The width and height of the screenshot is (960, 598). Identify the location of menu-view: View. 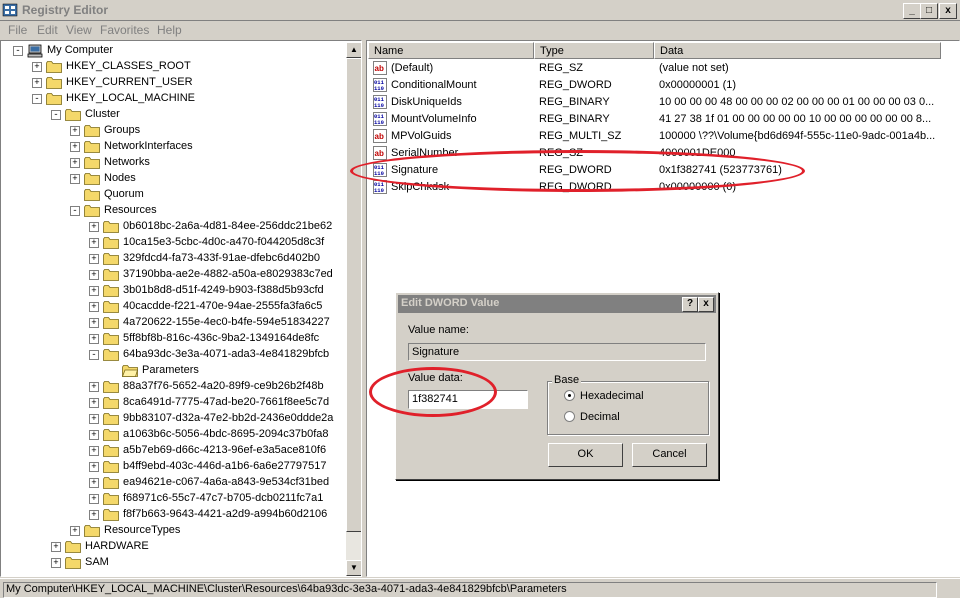
(79, 30).